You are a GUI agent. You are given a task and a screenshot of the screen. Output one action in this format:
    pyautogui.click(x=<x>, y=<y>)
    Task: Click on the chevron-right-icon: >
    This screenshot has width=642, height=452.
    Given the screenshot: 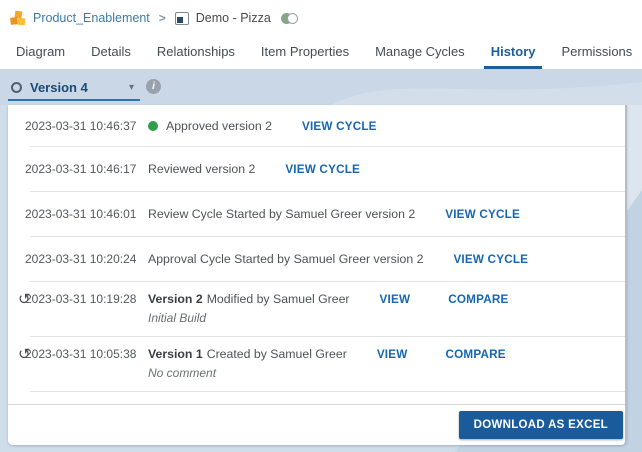 What is the action you would take?
    pyautogui.click(x=162, y=18)
    